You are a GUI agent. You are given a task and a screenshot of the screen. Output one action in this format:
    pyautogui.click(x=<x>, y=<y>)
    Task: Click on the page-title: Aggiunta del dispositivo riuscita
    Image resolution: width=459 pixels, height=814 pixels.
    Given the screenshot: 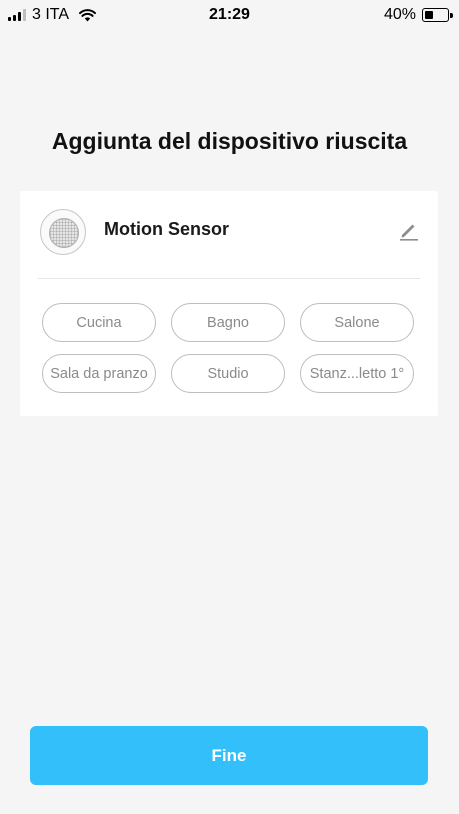 What is the action you would take?
    pyautogui.click(x=229, y=141)
    